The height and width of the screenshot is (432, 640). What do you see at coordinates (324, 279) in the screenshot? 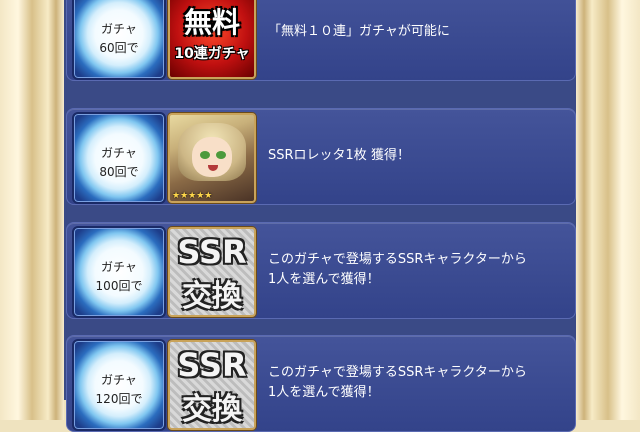
I see `reward-description-line: 1人を選んで獲得！` at bounding box center [324, 279].